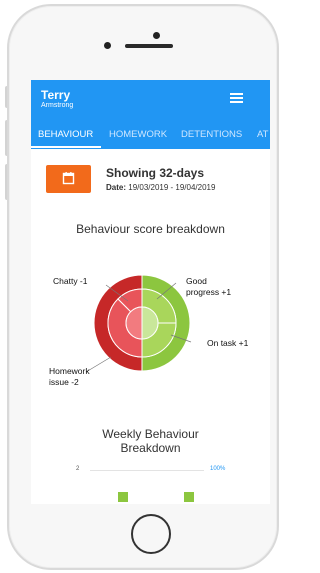  Describe the element at coordinates (56, 95) in the screenshot. I see `user-first-name: Terry` at that location.